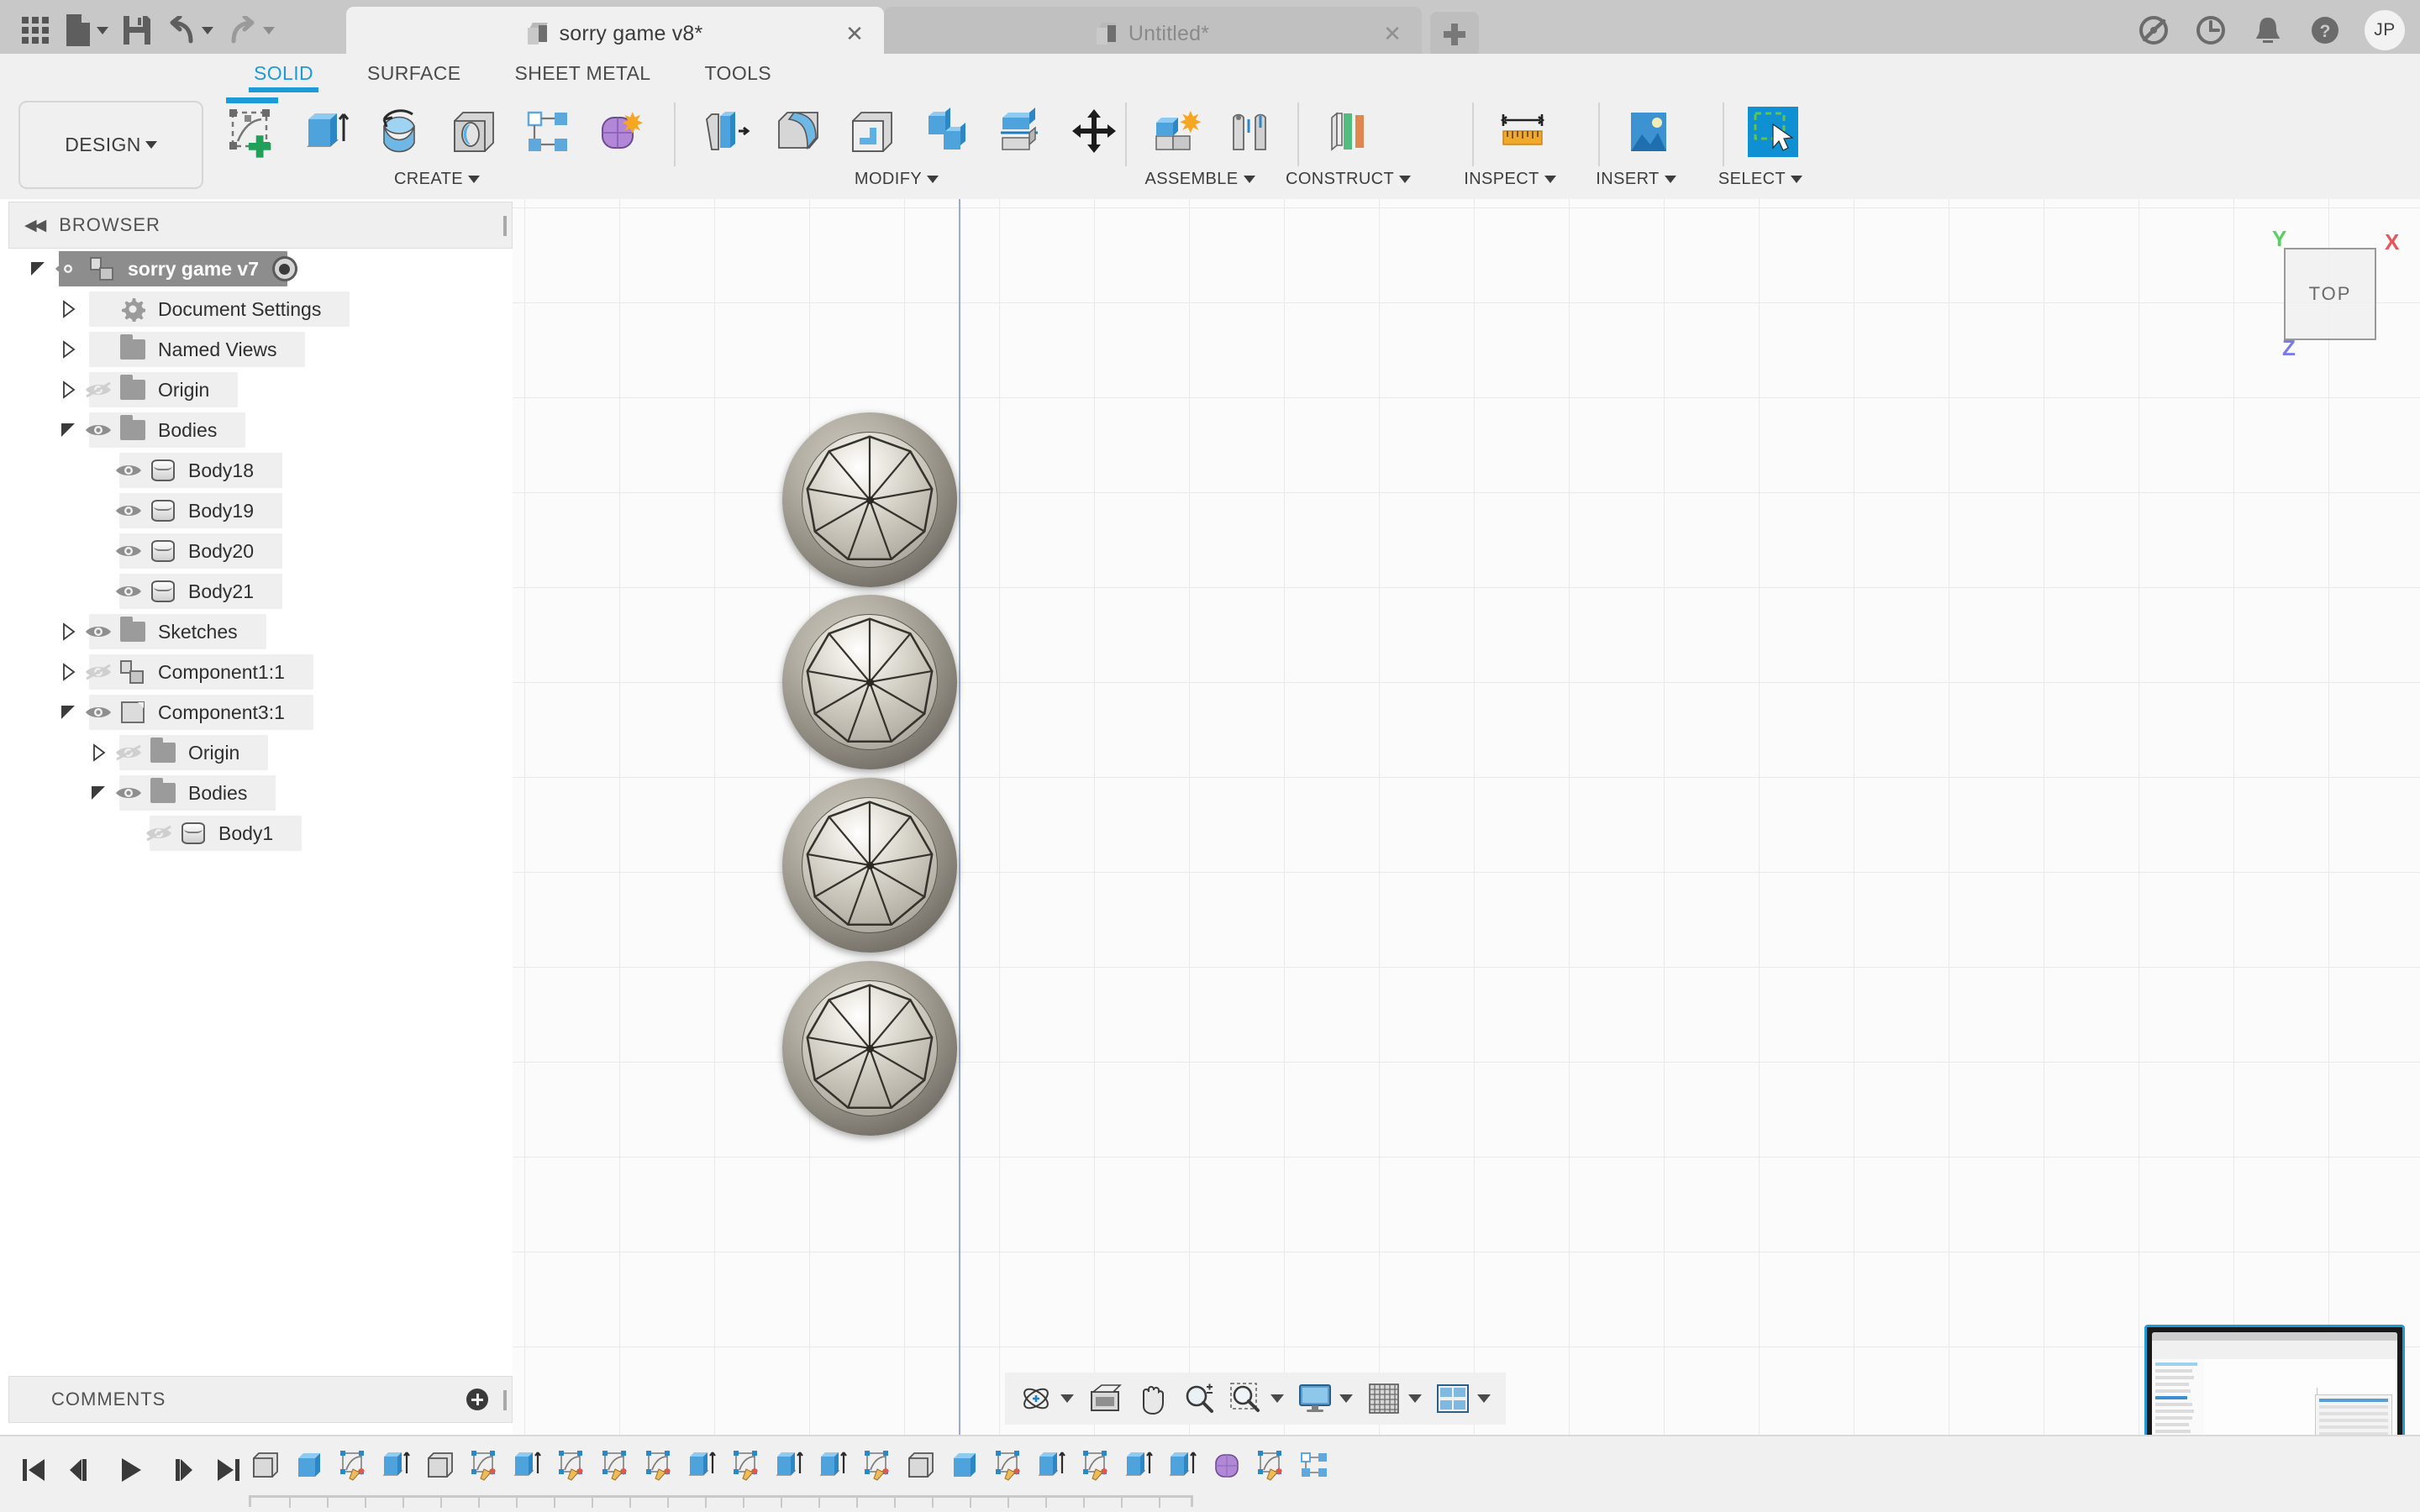 This screenshot has height=1512, width=2420. Describe the element at coordinates (872, 132) in the screenshot. I see `shell-button` at that location.